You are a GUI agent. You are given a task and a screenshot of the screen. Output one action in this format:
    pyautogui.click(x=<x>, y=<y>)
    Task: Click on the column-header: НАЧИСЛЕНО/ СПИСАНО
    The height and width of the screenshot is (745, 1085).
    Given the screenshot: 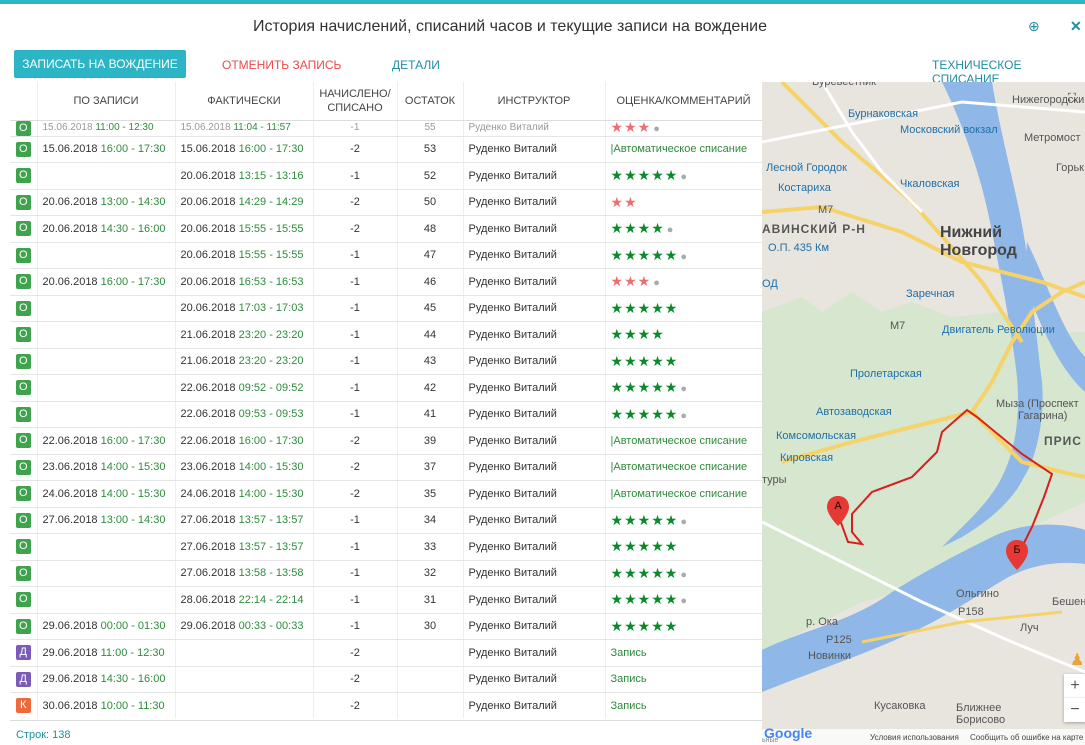 What is the action you would take?
    pyautogui.click(x=355, y=101)
    